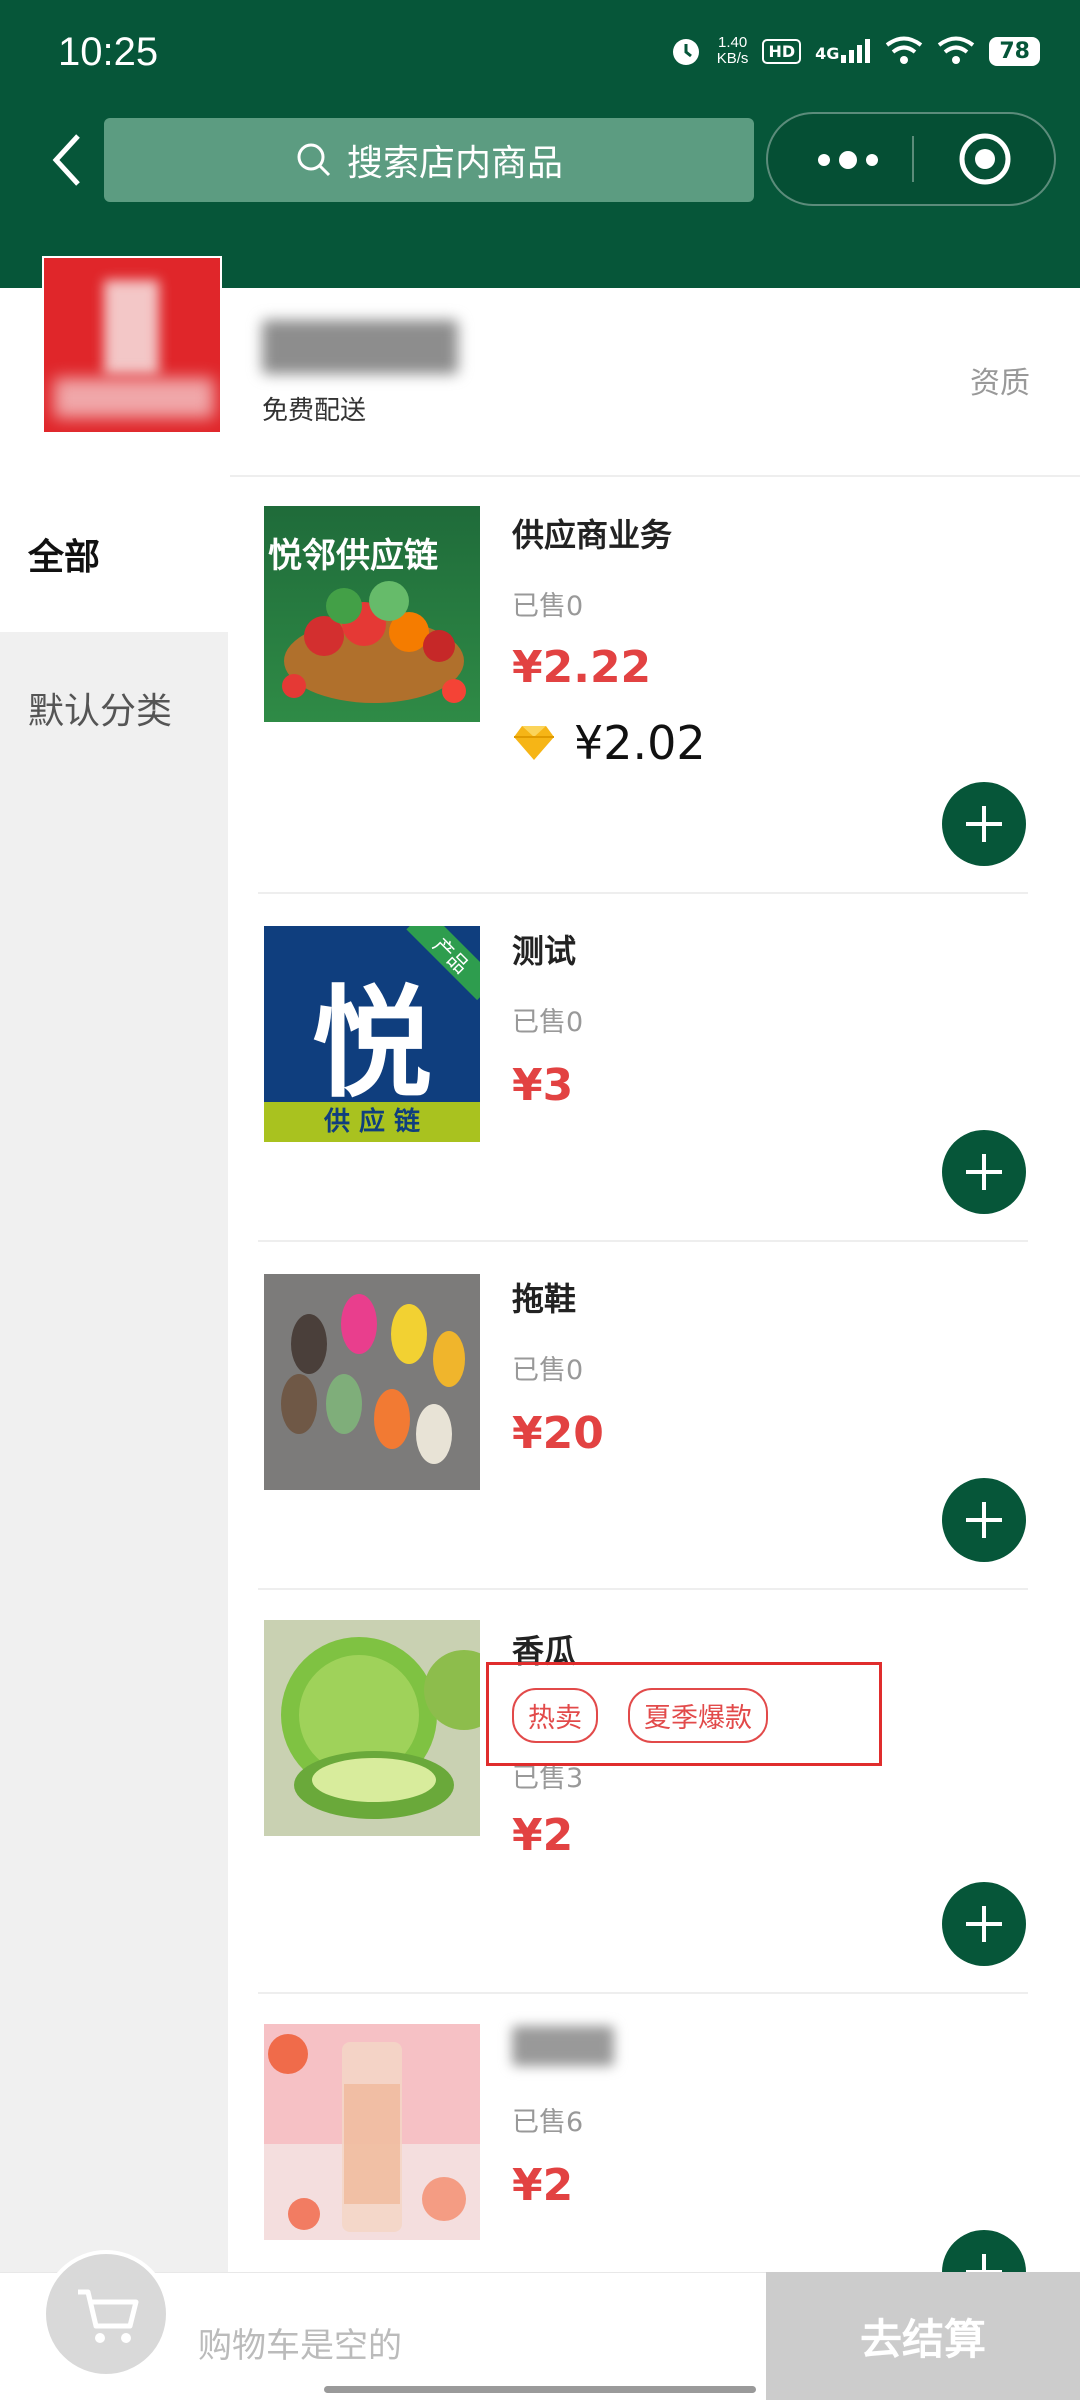 This screenshot has height=2401, width=1080. Describe the element at coordinates (100, 711) in the screenshot. I see `sidebar-item-label: 默认分类` at that location.